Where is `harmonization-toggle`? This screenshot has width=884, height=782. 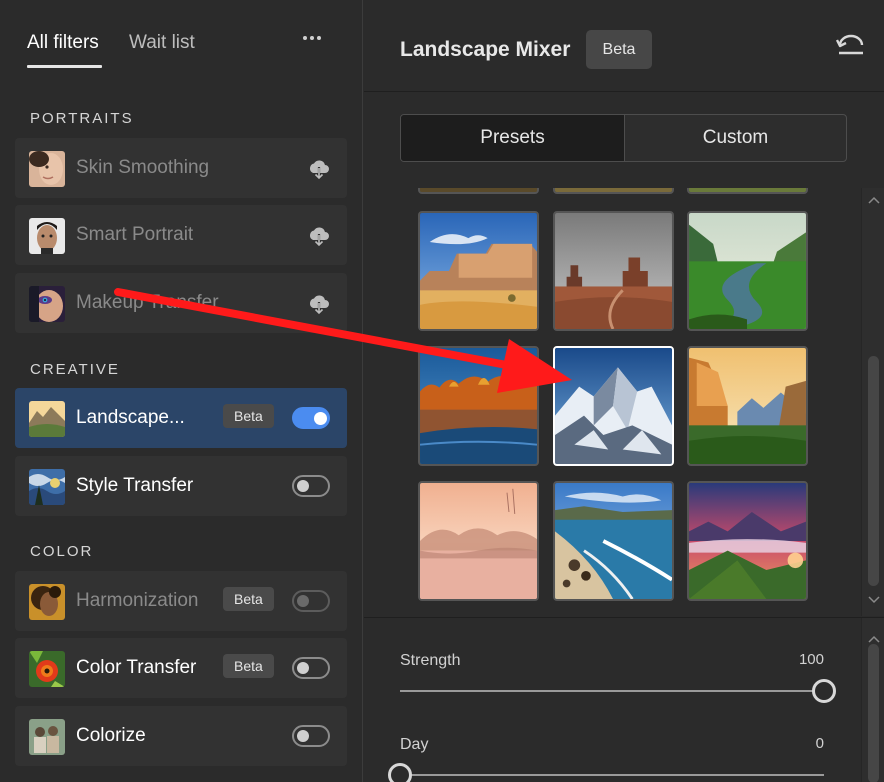 harmonization-toggle is located at coordinates (311, 601).